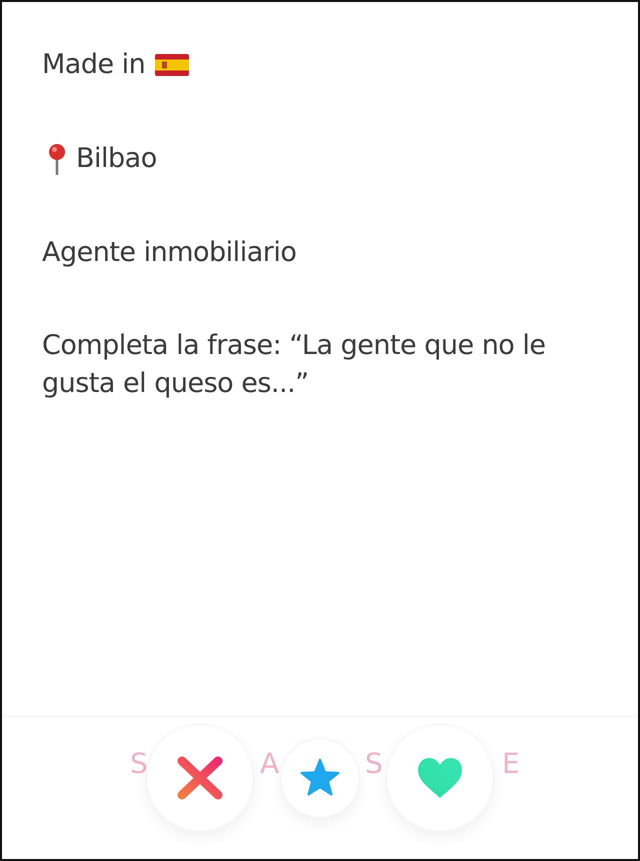 The image size is (640, 861). What do you see at coordinates (440, 778) in the screenshot?
I see `heart-icon` at bounding box center [440, 778].